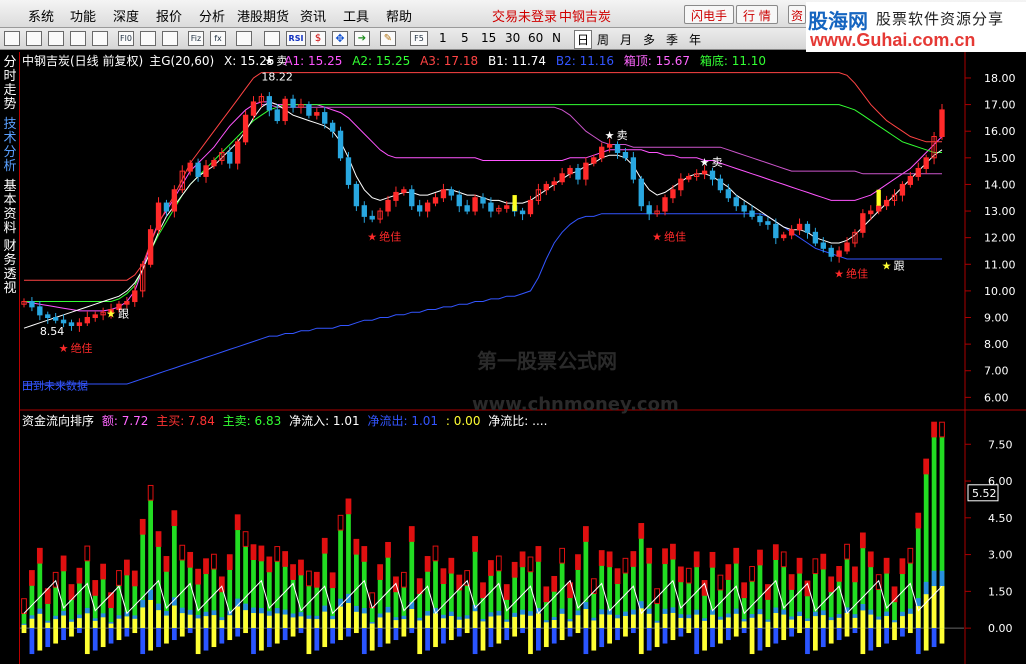 Image resolution: width=1026 pixels, height=664 pixels. Describe the element at coordinates (181, 61) in the screenshot. I see `formula-name: 主G(20,60)` at that location.